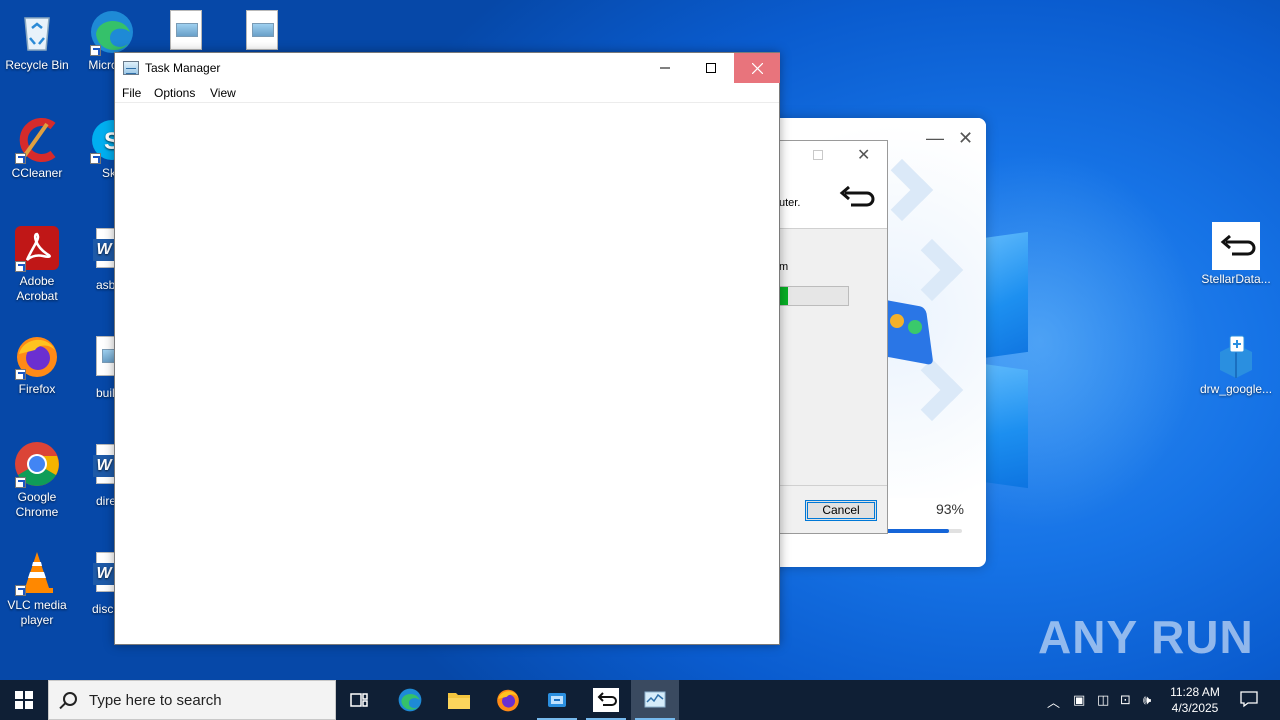 This screenshot has width=1280, height=720. I want to click on taskbar-task-manager, so click(655, 700).